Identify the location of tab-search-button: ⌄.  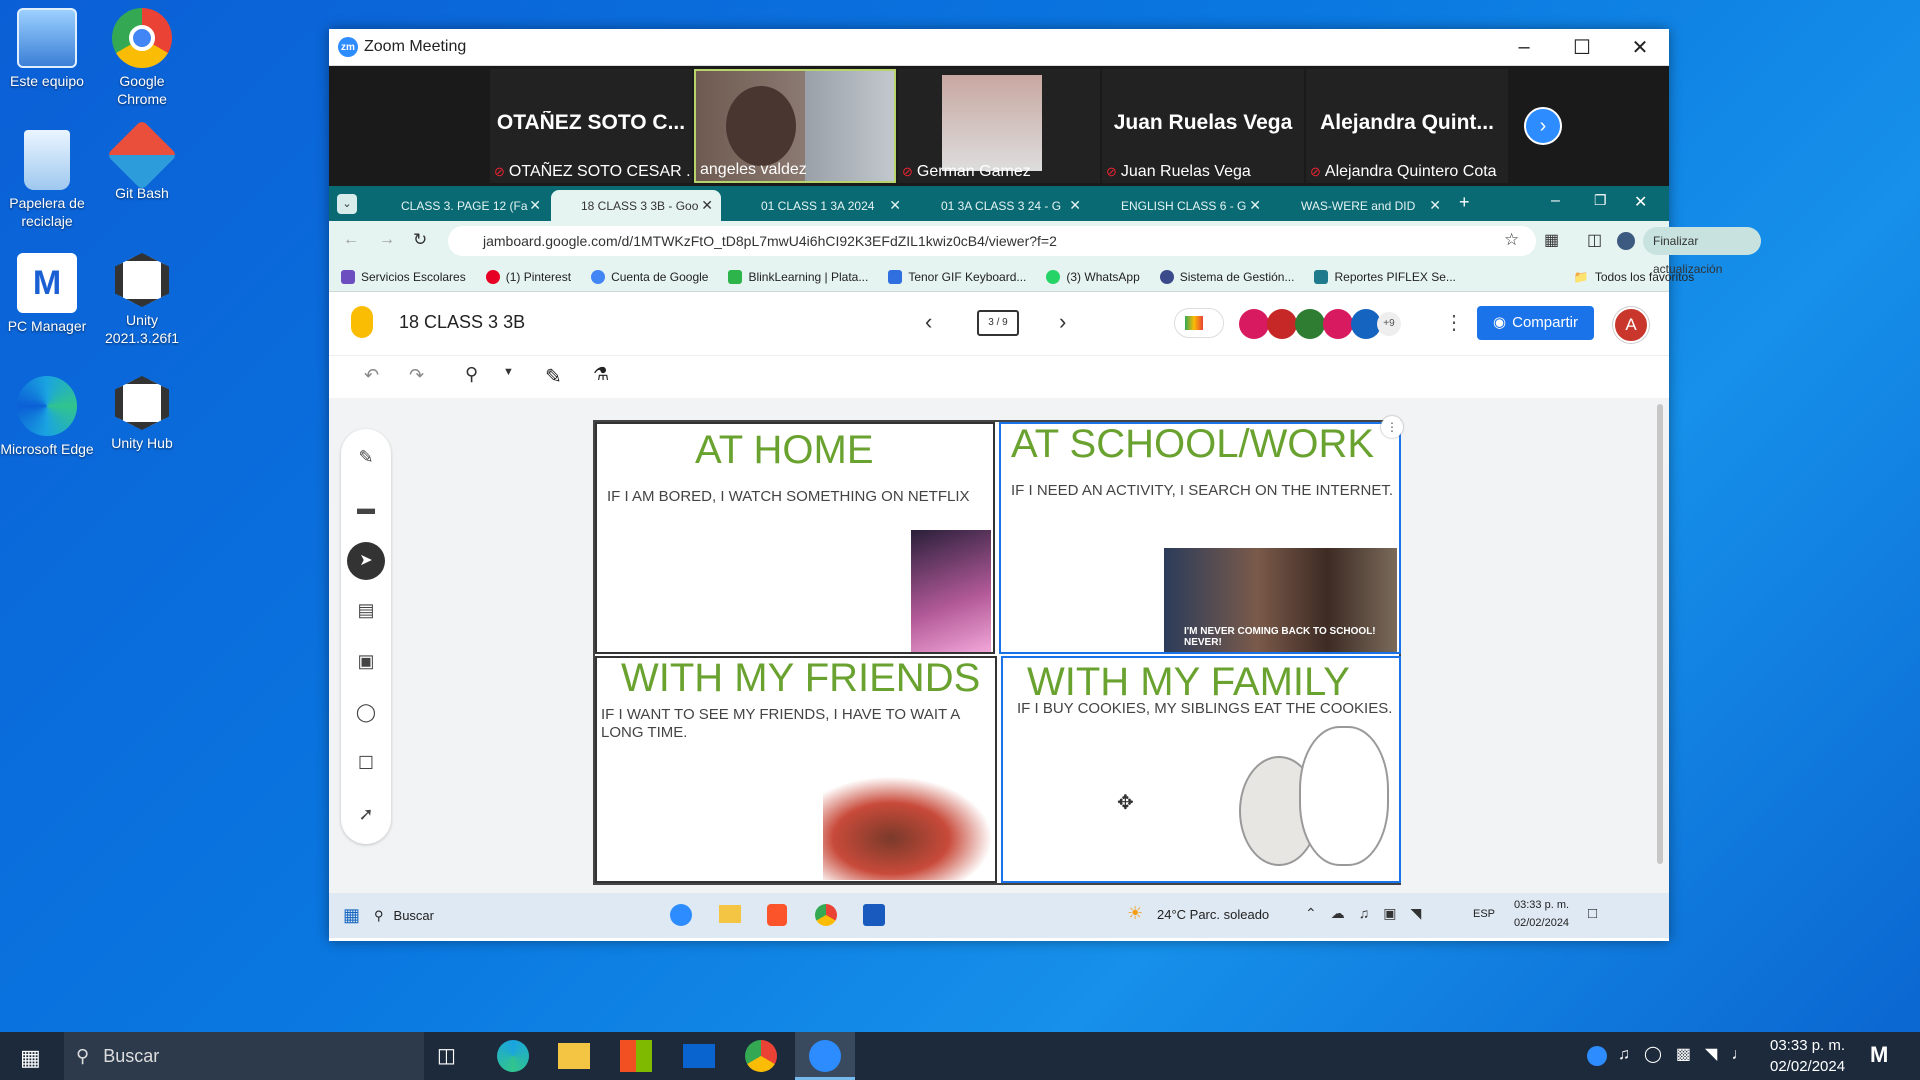
(347, 204).